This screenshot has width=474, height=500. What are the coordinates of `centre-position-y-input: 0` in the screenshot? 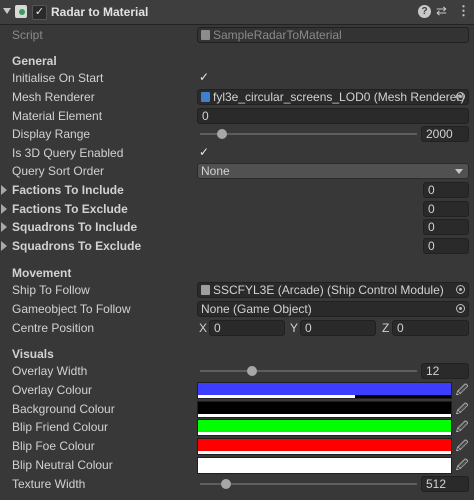 It's located at (338, 328).